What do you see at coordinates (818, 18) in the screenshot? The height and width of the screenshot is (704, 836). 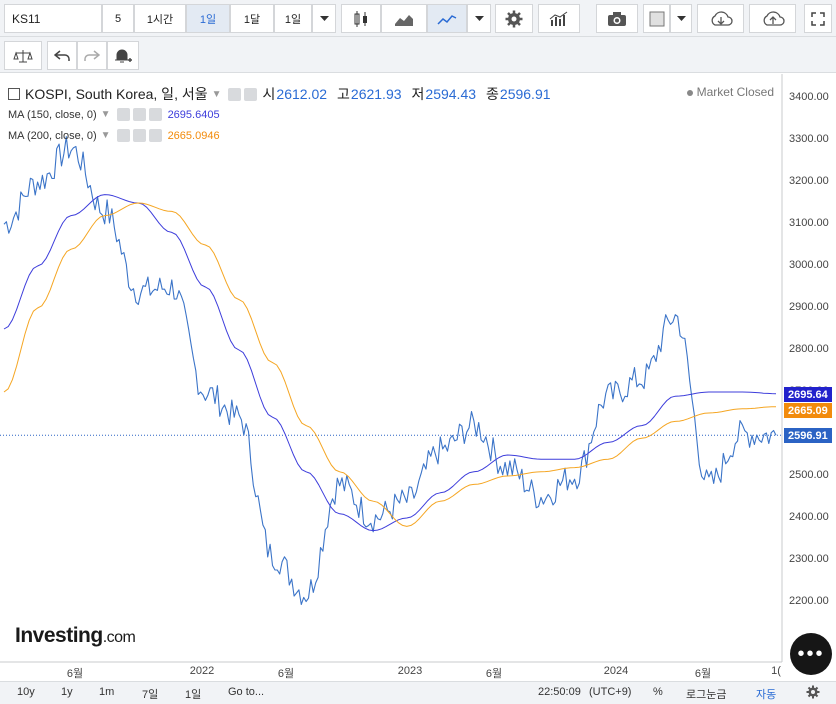 I see `fullscreen-button` at bounding box center [818, 18].